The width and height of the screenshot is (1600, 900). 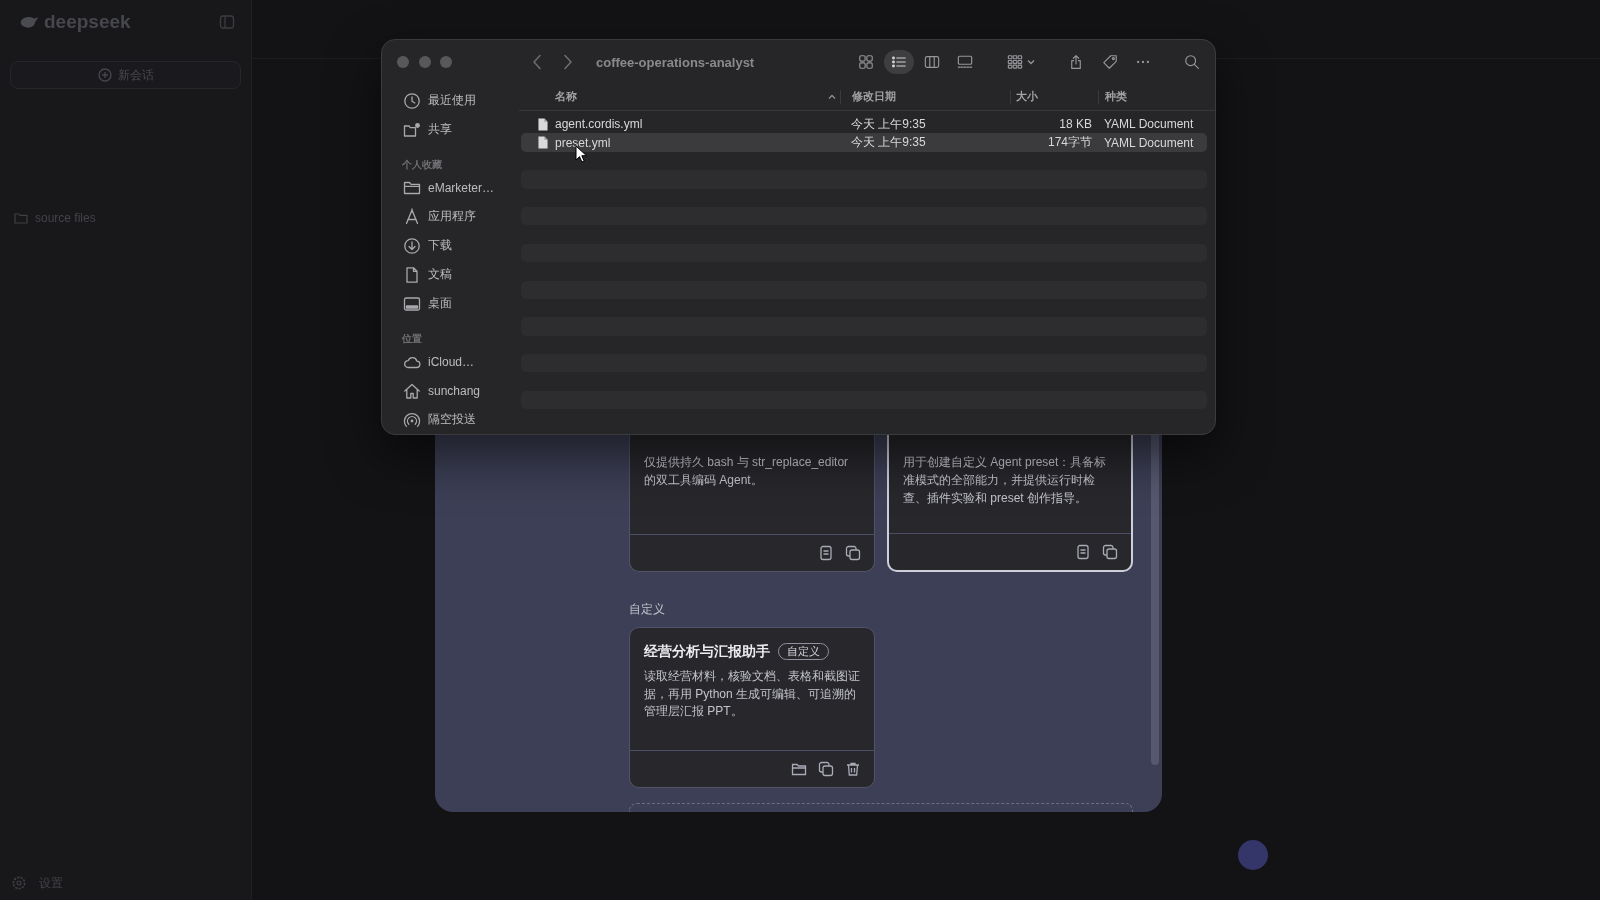 What do you see at coordinates (19, 883) in the screenshot?
I see `settings-icon` at bounding box center [19, 883].